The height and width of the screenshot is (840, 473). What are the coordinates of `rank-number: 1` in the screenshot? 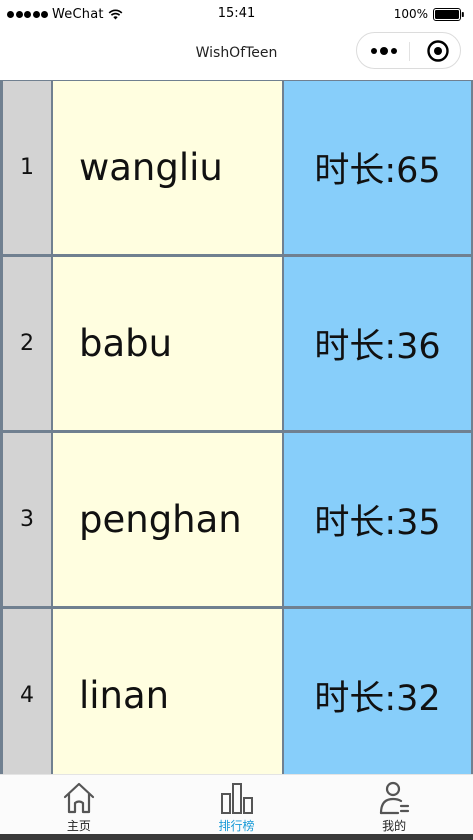 It's located at (28, 167).